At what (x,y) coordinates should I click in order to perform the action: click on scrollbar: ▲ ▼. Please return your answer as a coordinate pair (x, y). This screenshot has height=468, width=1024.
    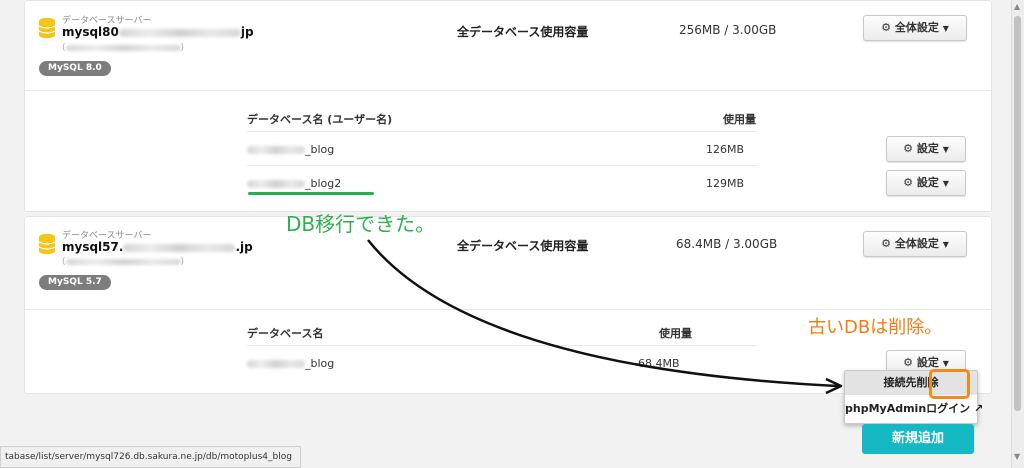
    Looking at the image, I should click on (1017, 234).